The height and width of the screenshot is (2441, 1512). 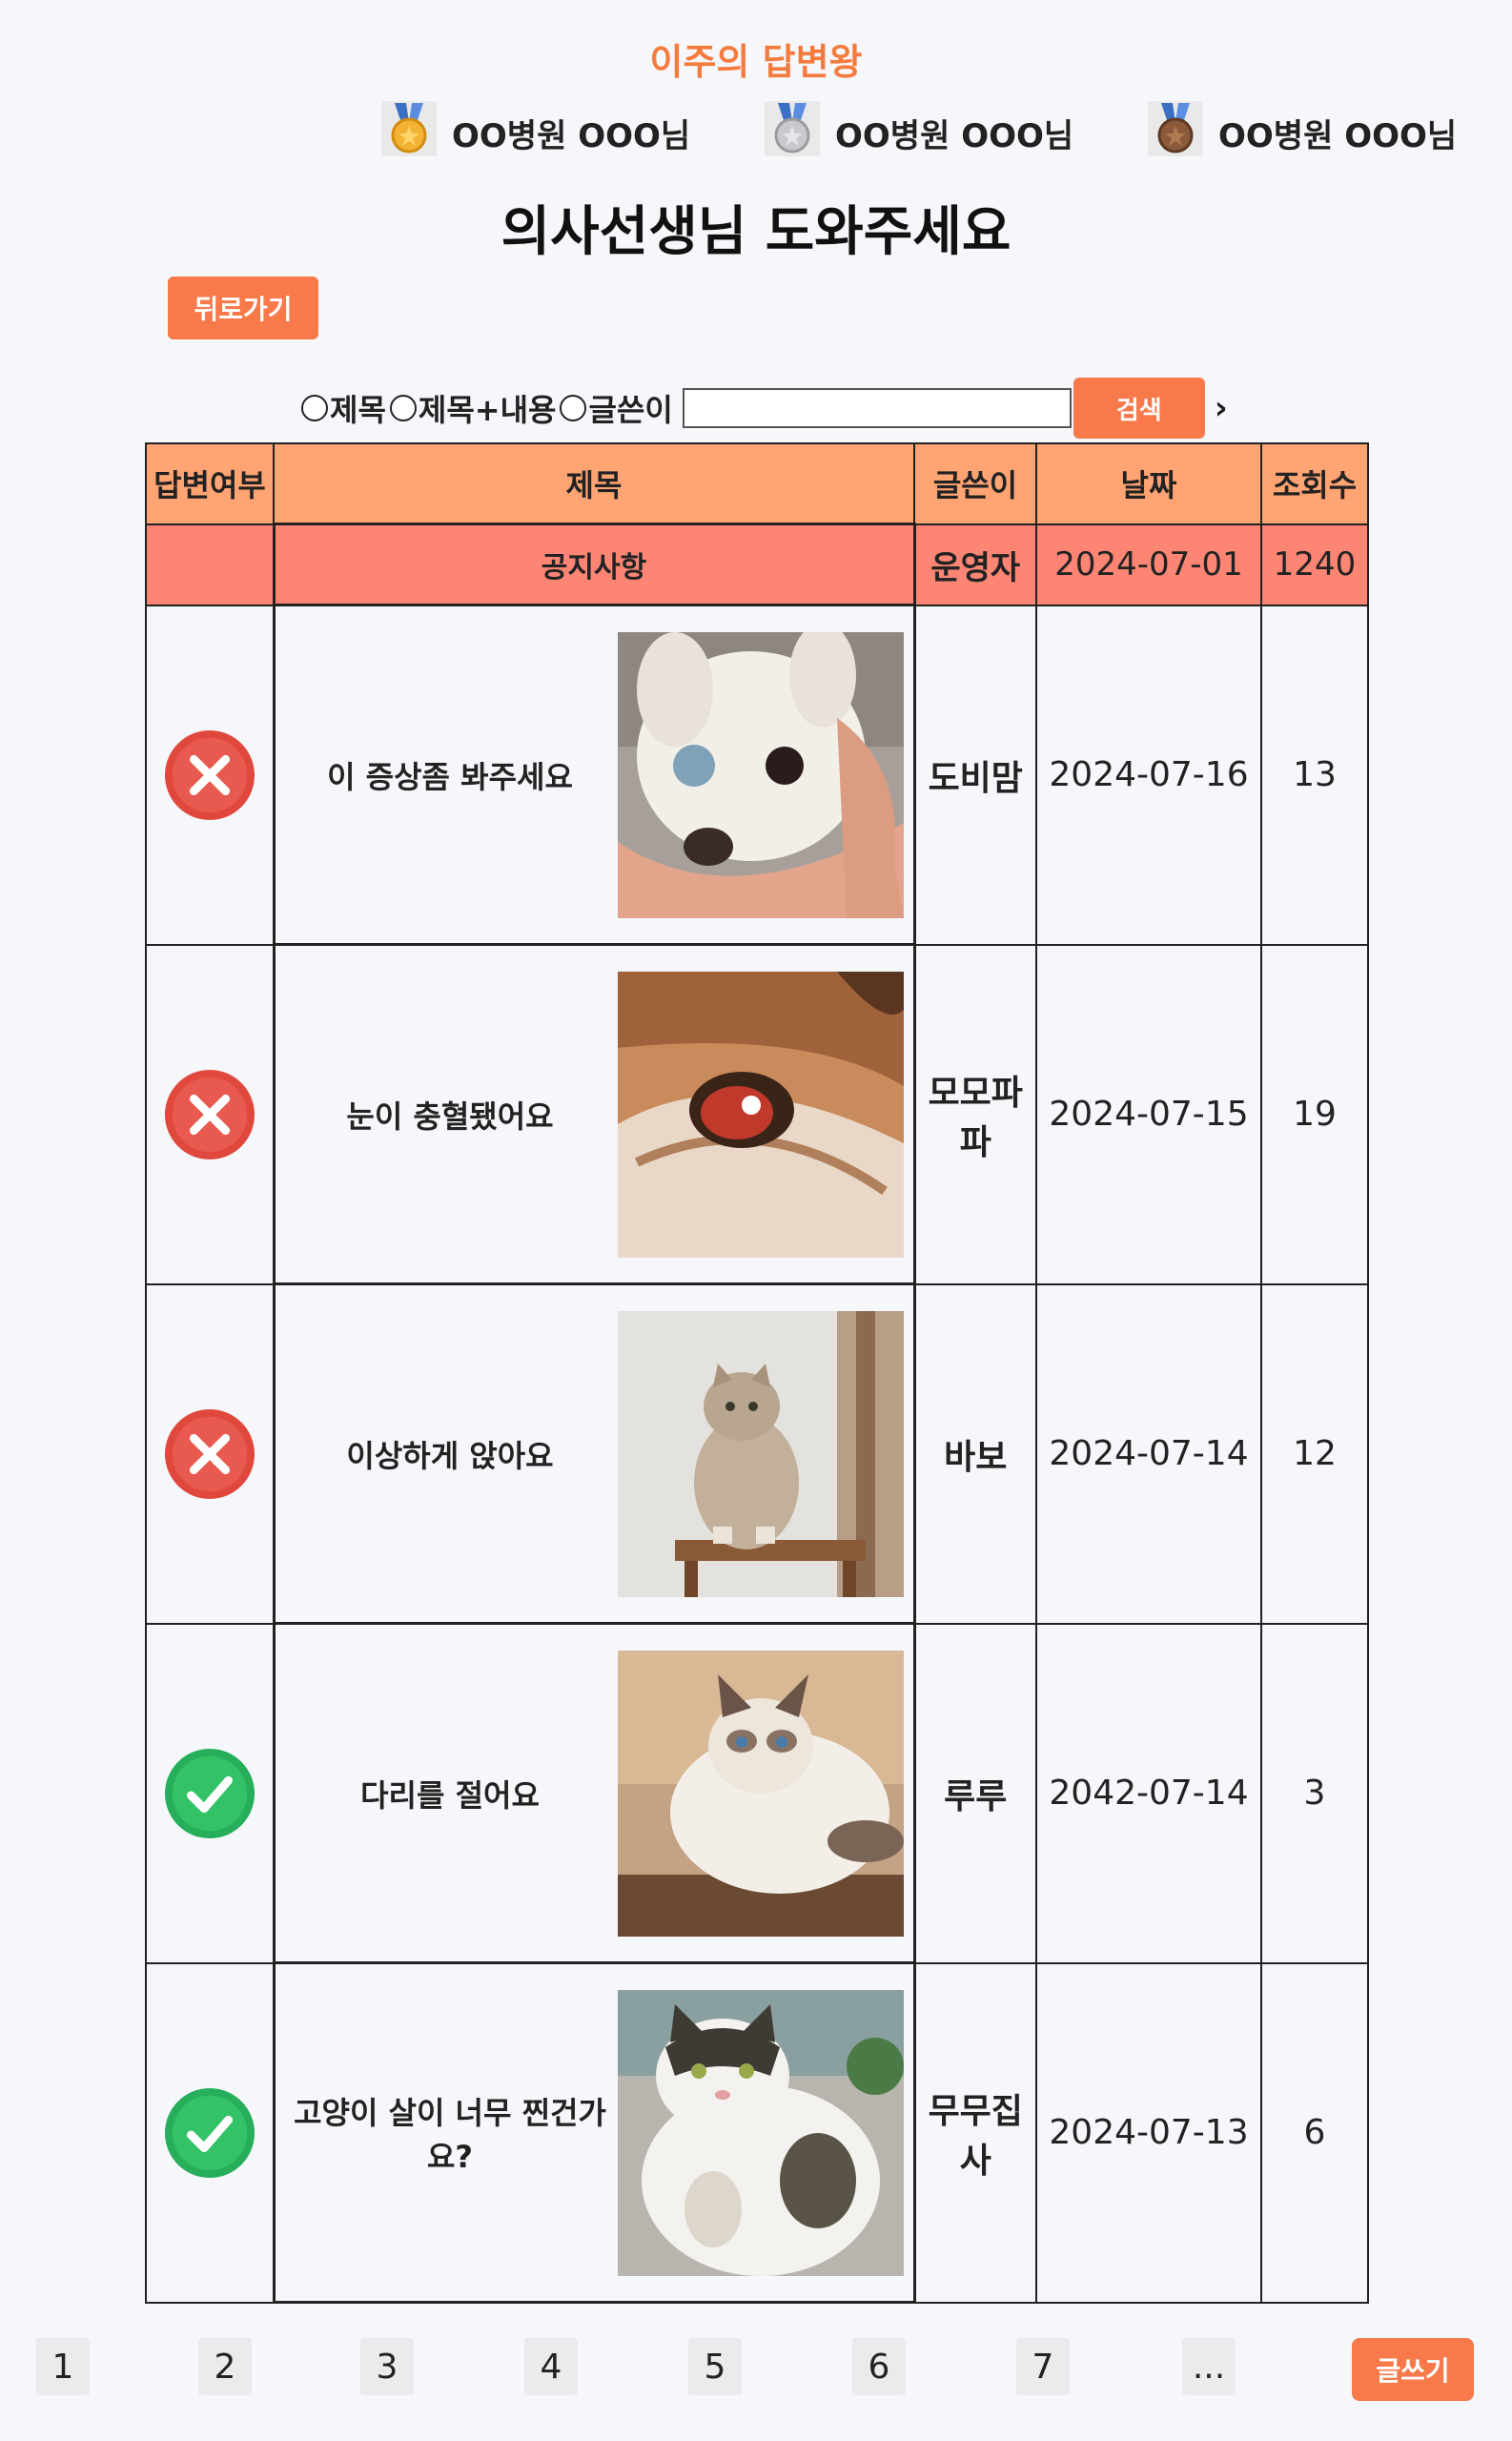 What do you see at coordinates (760, 2132) in the screenshot?
I see `fat-cat-photo` at bounding box center [760, 2132].